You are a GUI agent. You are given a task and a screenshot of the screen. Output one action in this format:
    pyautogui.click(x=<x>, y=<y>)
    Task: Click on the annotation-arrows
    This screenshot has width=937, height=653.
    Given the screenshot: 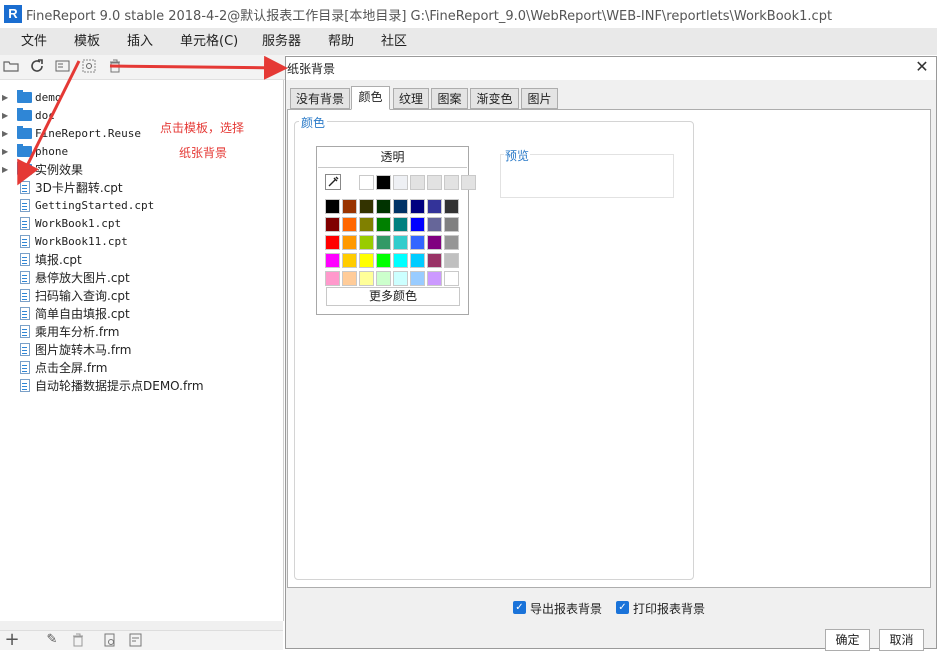 What is the action you would take?
    pyautogui.click(x=152, y=120)
    